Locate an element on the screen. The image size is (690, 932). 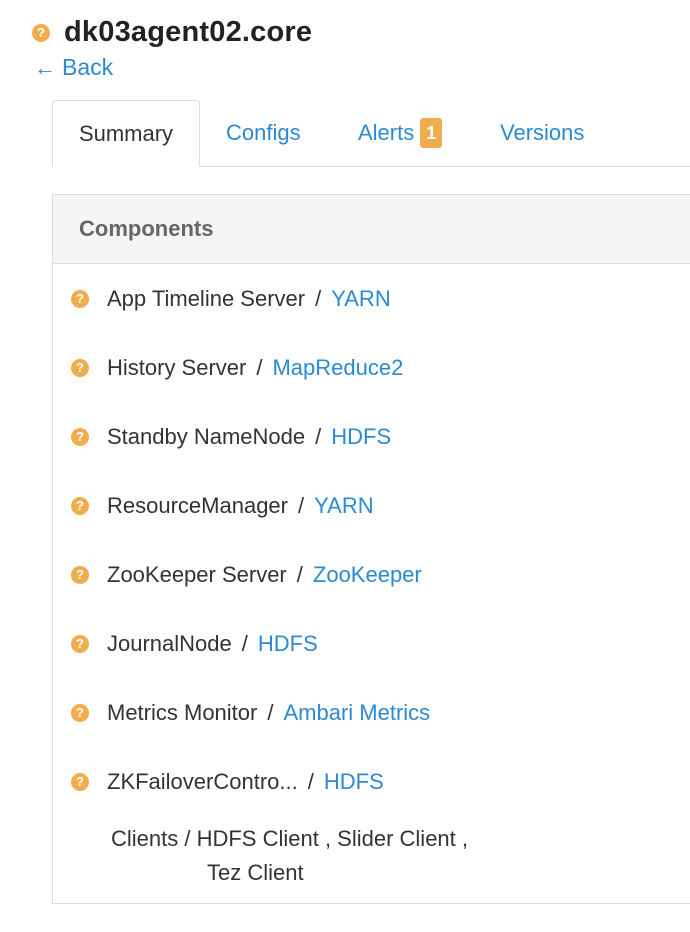
tab-summary-label: Summary is located at coordinates (126, 133).